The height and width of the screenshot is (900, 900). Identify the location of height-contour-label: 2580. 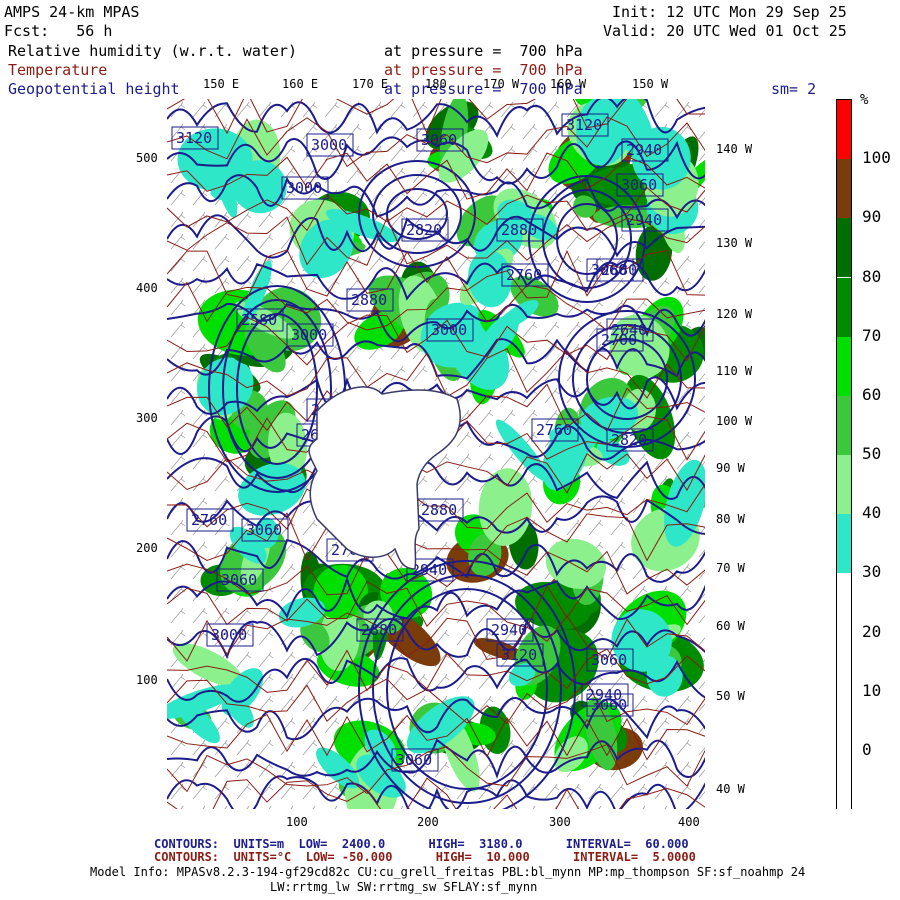
(260, 320).